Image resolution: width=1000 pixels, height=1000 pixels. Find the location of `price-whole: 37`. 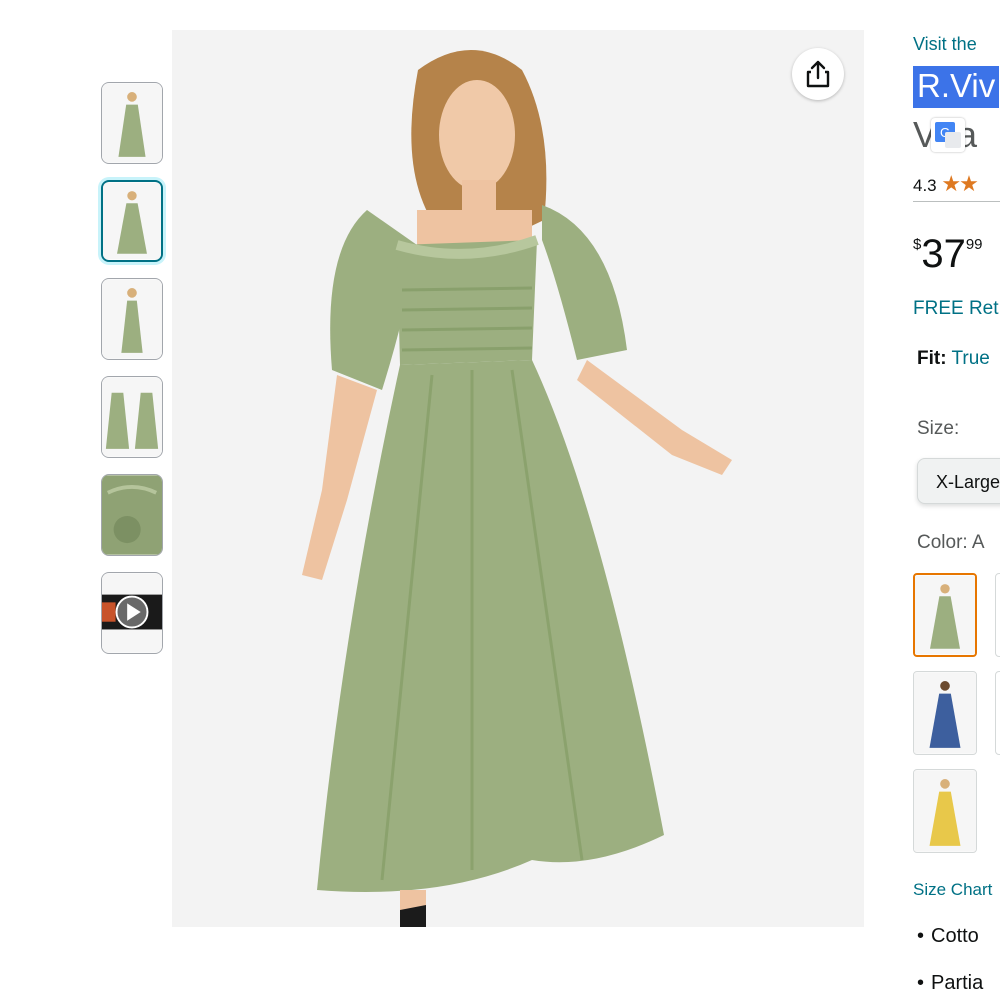

price-whole: 37 is located at coordinates (943, 254).